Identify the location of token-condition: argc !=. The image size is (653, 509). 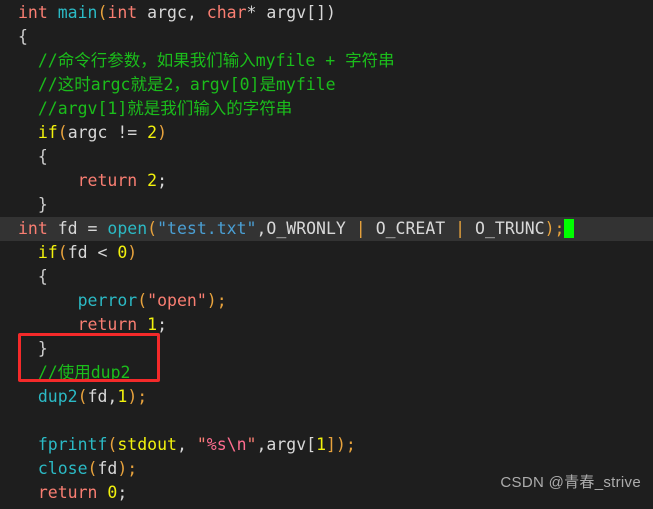
(107, 132).